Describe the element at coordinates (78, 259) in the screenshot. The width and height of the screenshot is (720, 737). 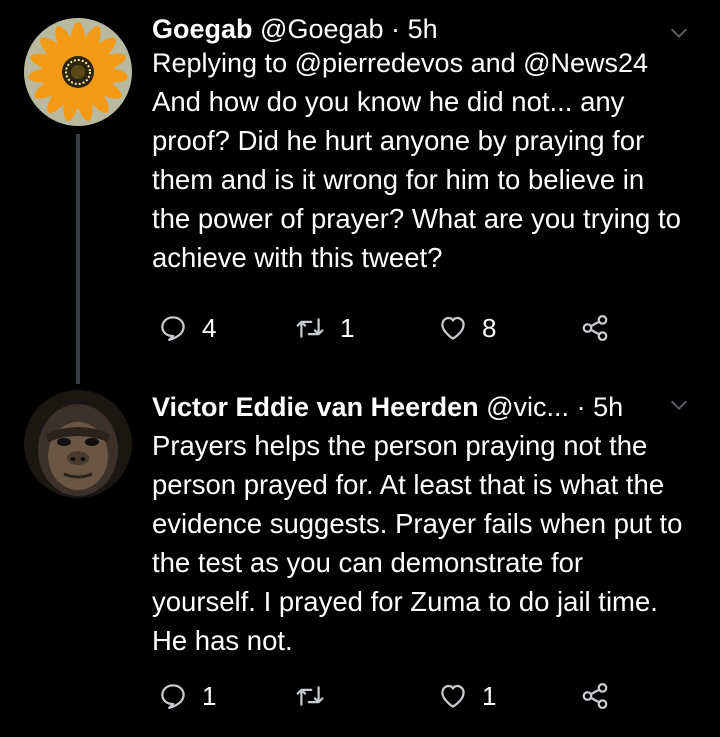
I see `thread-line` at that location.